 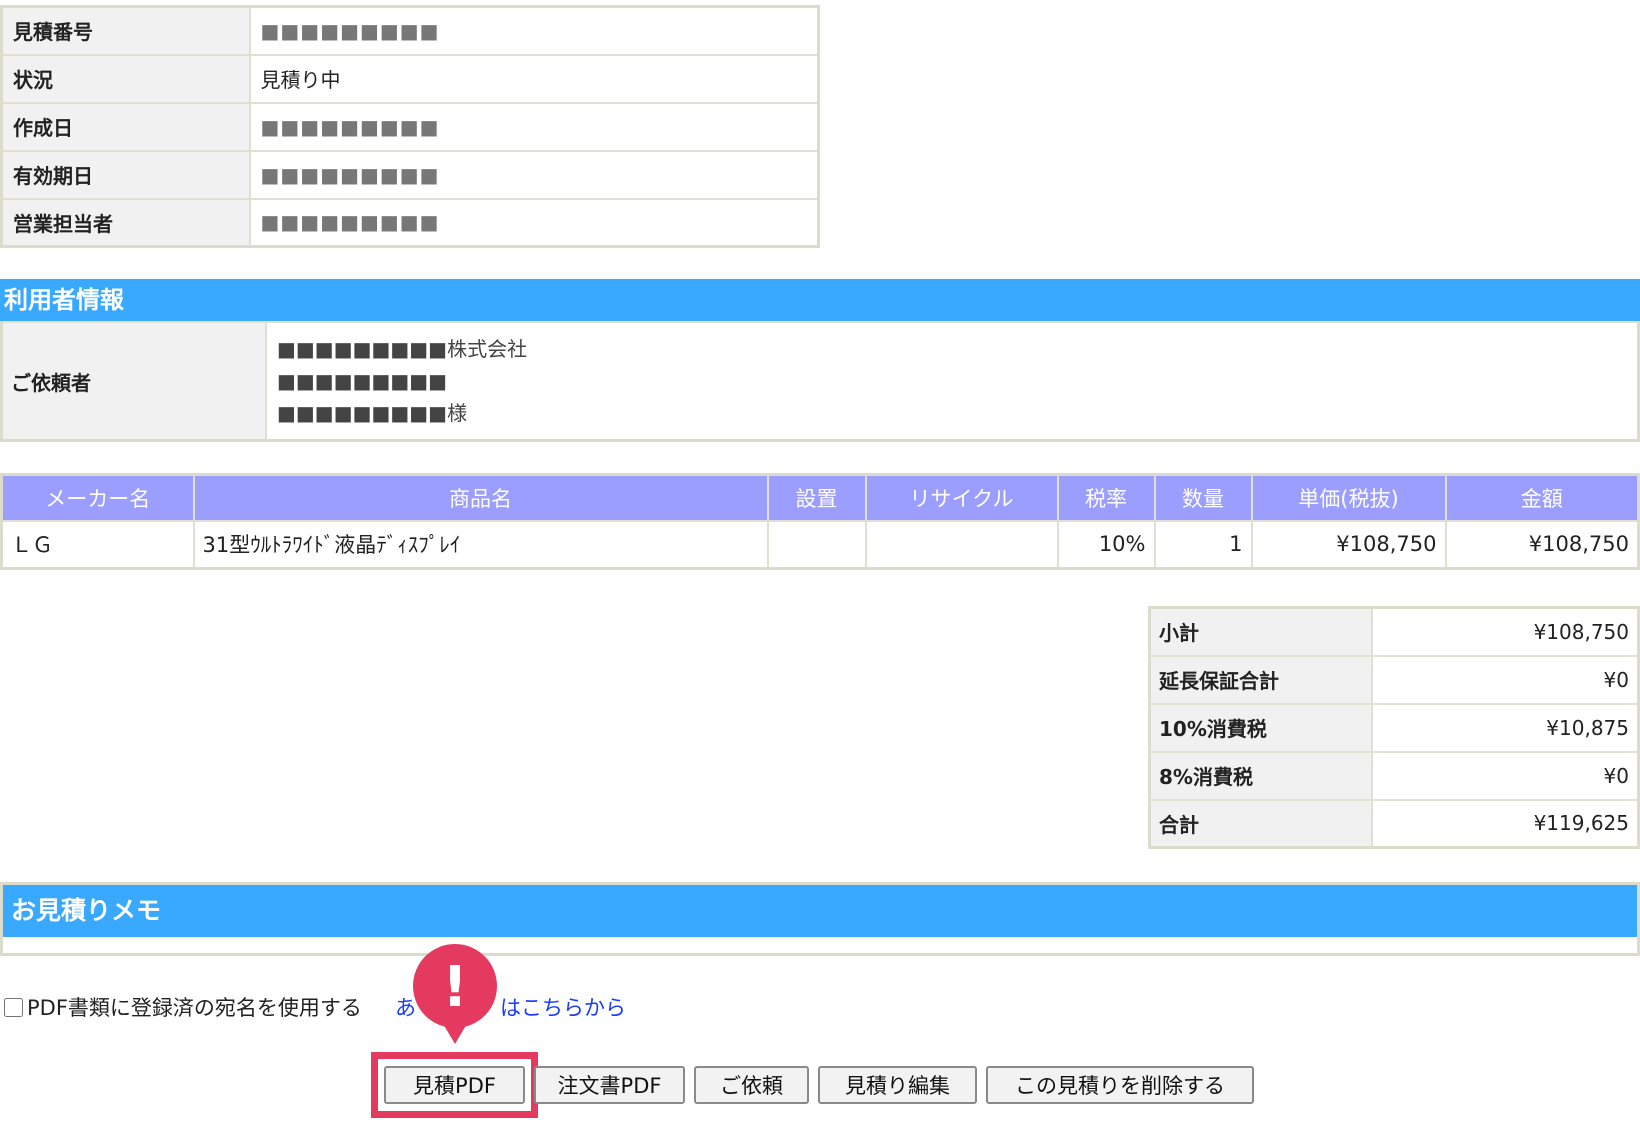 What do you see at coordinates (1260, 775) in the screenshot?
I see `totals-label: 8%消費税` at bounding box center [1260, 775].